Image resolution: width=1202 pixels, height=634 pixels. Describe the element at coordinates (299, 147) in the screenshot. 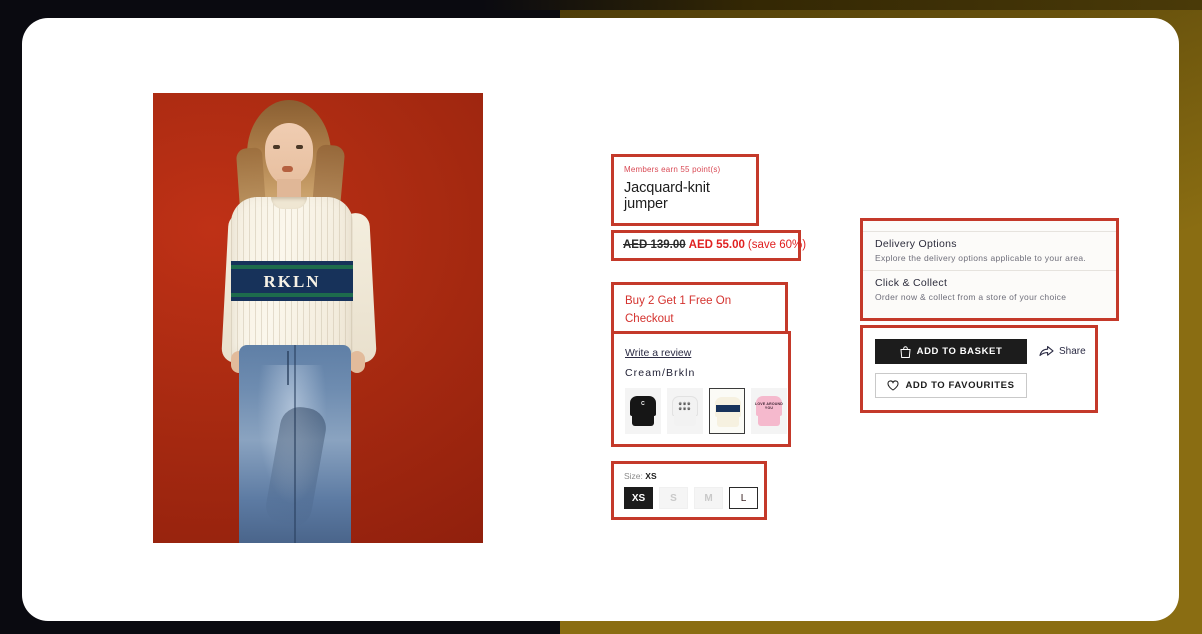

I see `model-eye-right` at that location.